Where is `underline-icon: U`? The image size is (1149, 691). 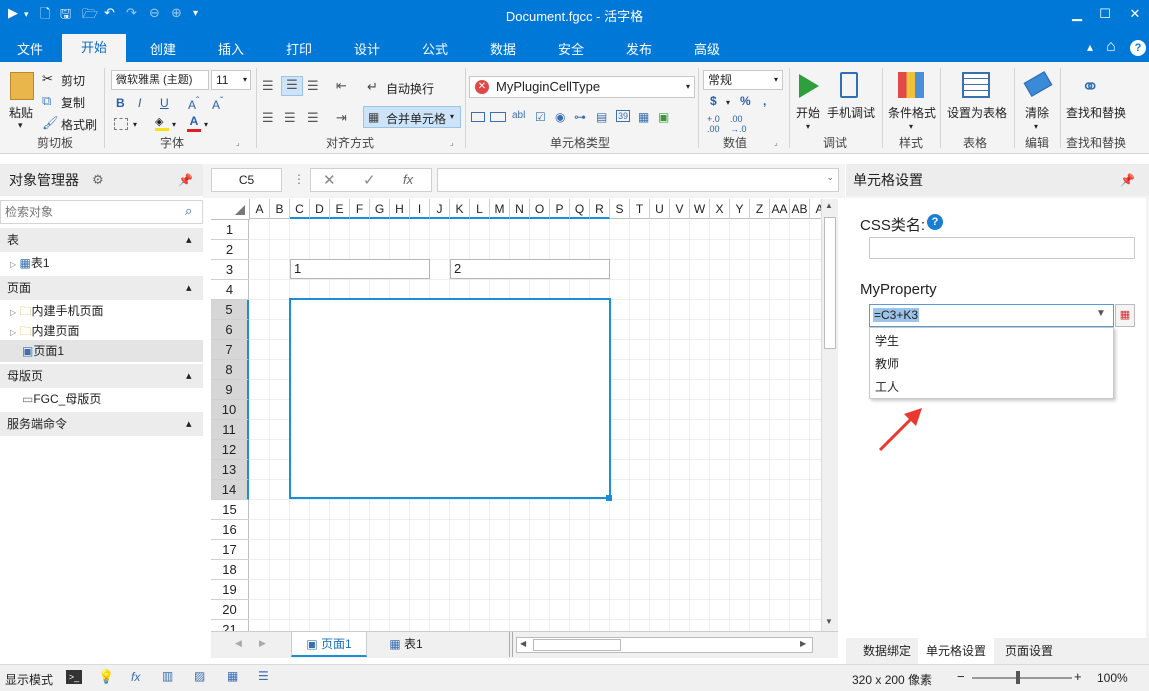 underline-icon: U is located at coordinates (164, 103).